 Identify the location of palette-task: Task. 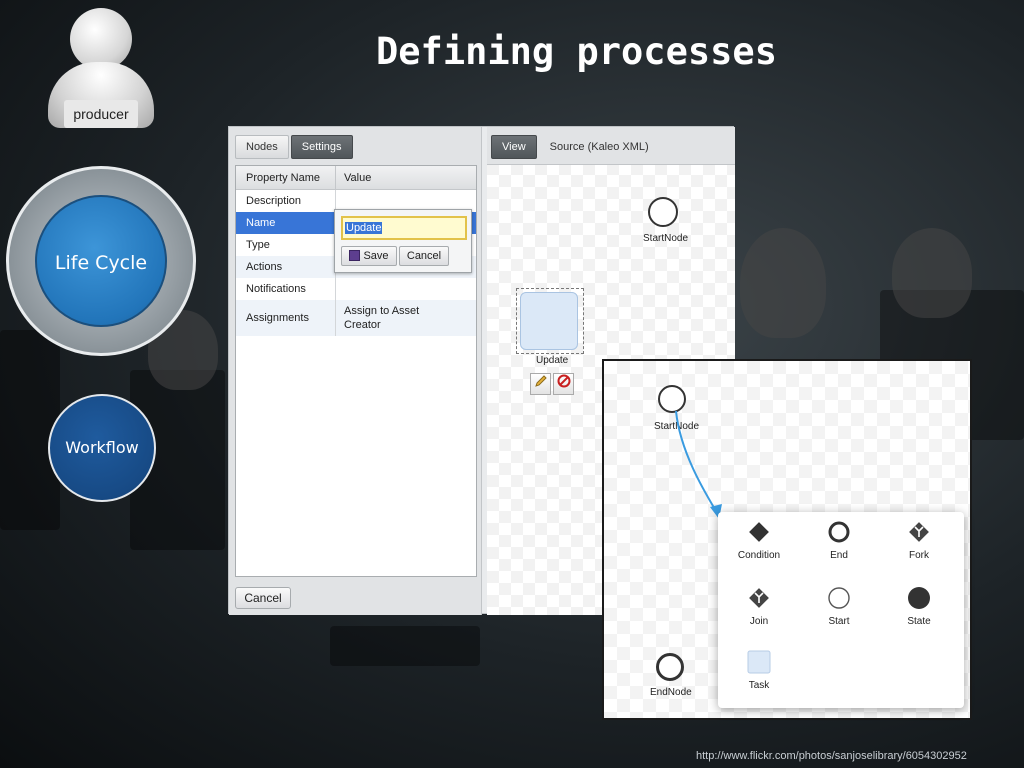
(759, 670).